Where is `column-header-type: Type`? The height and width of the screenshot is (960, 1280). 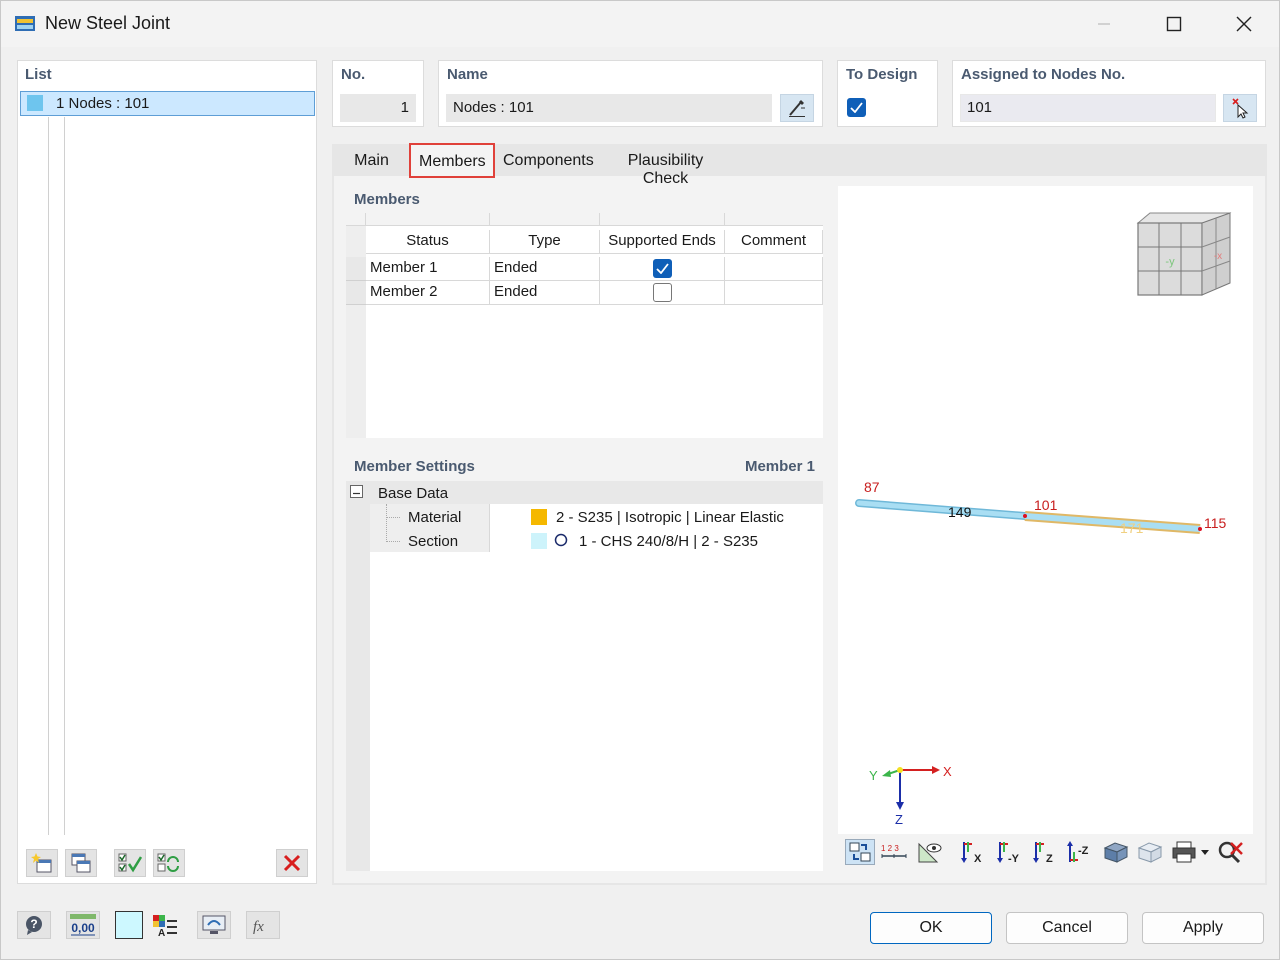 column-header-type: Type is located at coordinates (545, 242).